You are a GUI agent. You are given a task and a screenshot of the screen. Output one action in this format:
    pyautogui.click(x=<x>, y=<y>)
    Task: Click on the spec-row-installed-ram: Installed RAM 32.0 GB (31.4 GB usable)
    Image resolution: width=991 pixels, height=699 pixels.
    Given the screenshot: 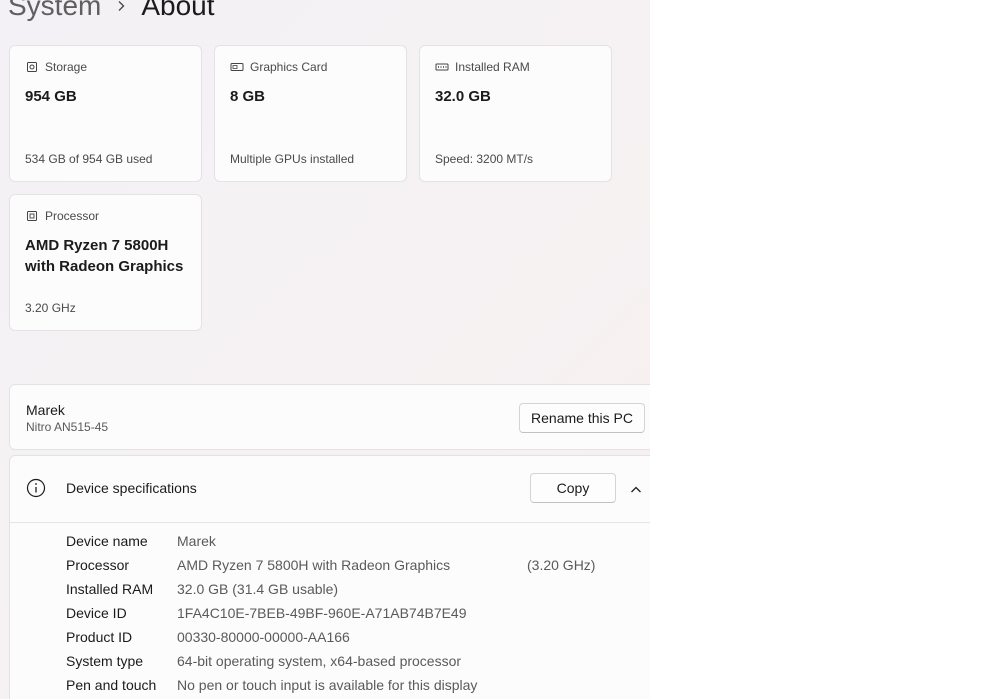 What is the action you would take?
    pyautogui.click(x=202, y=589)
    